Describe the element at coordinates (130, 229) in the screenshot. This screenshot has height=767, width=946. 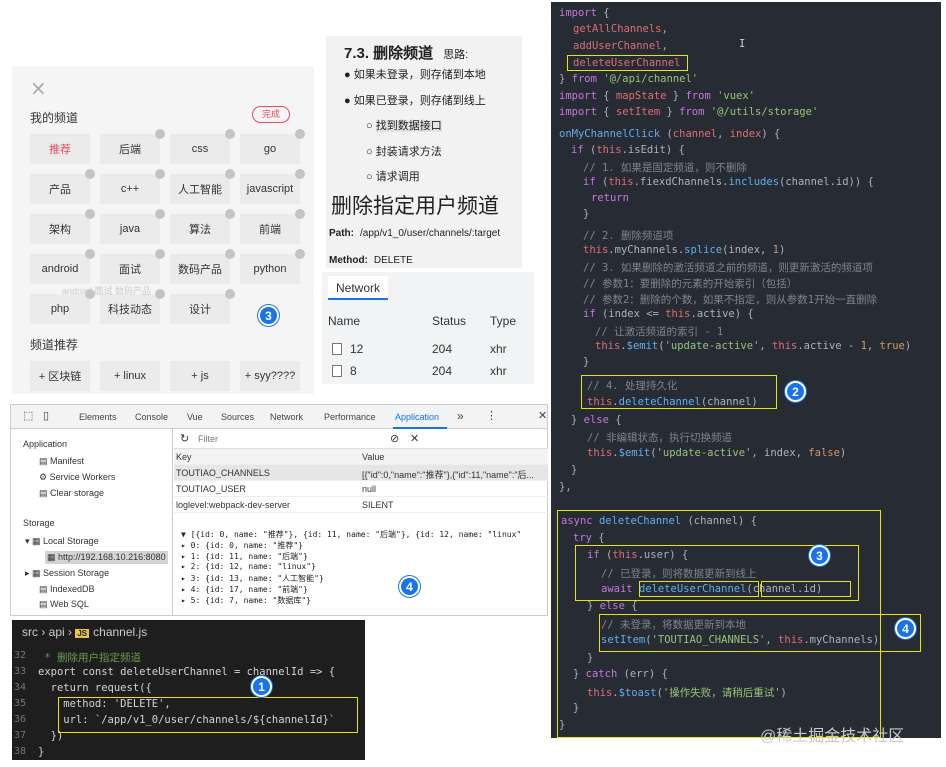
I see `channel-label: java` at that location.